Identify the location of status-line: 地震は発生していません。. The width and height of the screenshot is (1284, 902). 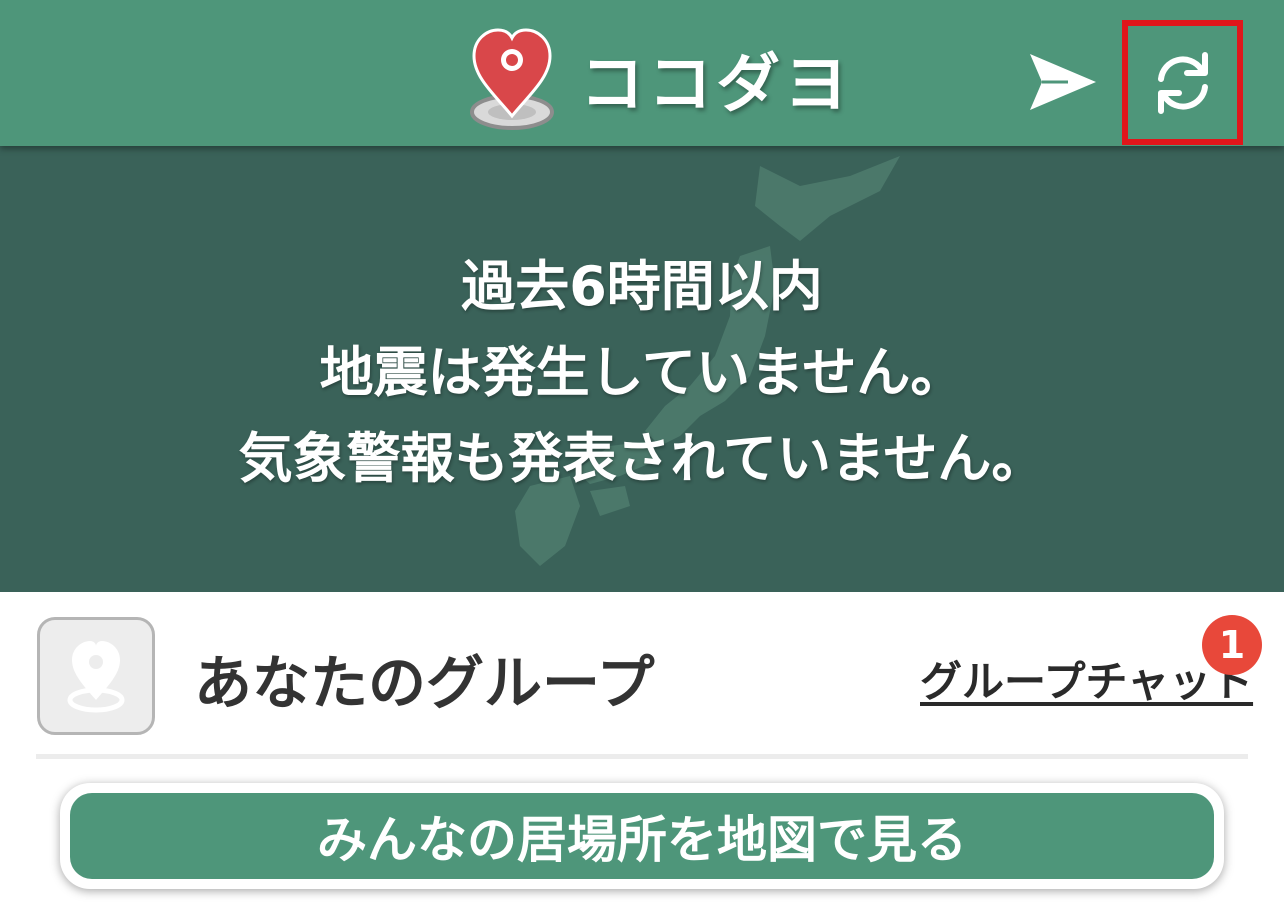
(642, 372).